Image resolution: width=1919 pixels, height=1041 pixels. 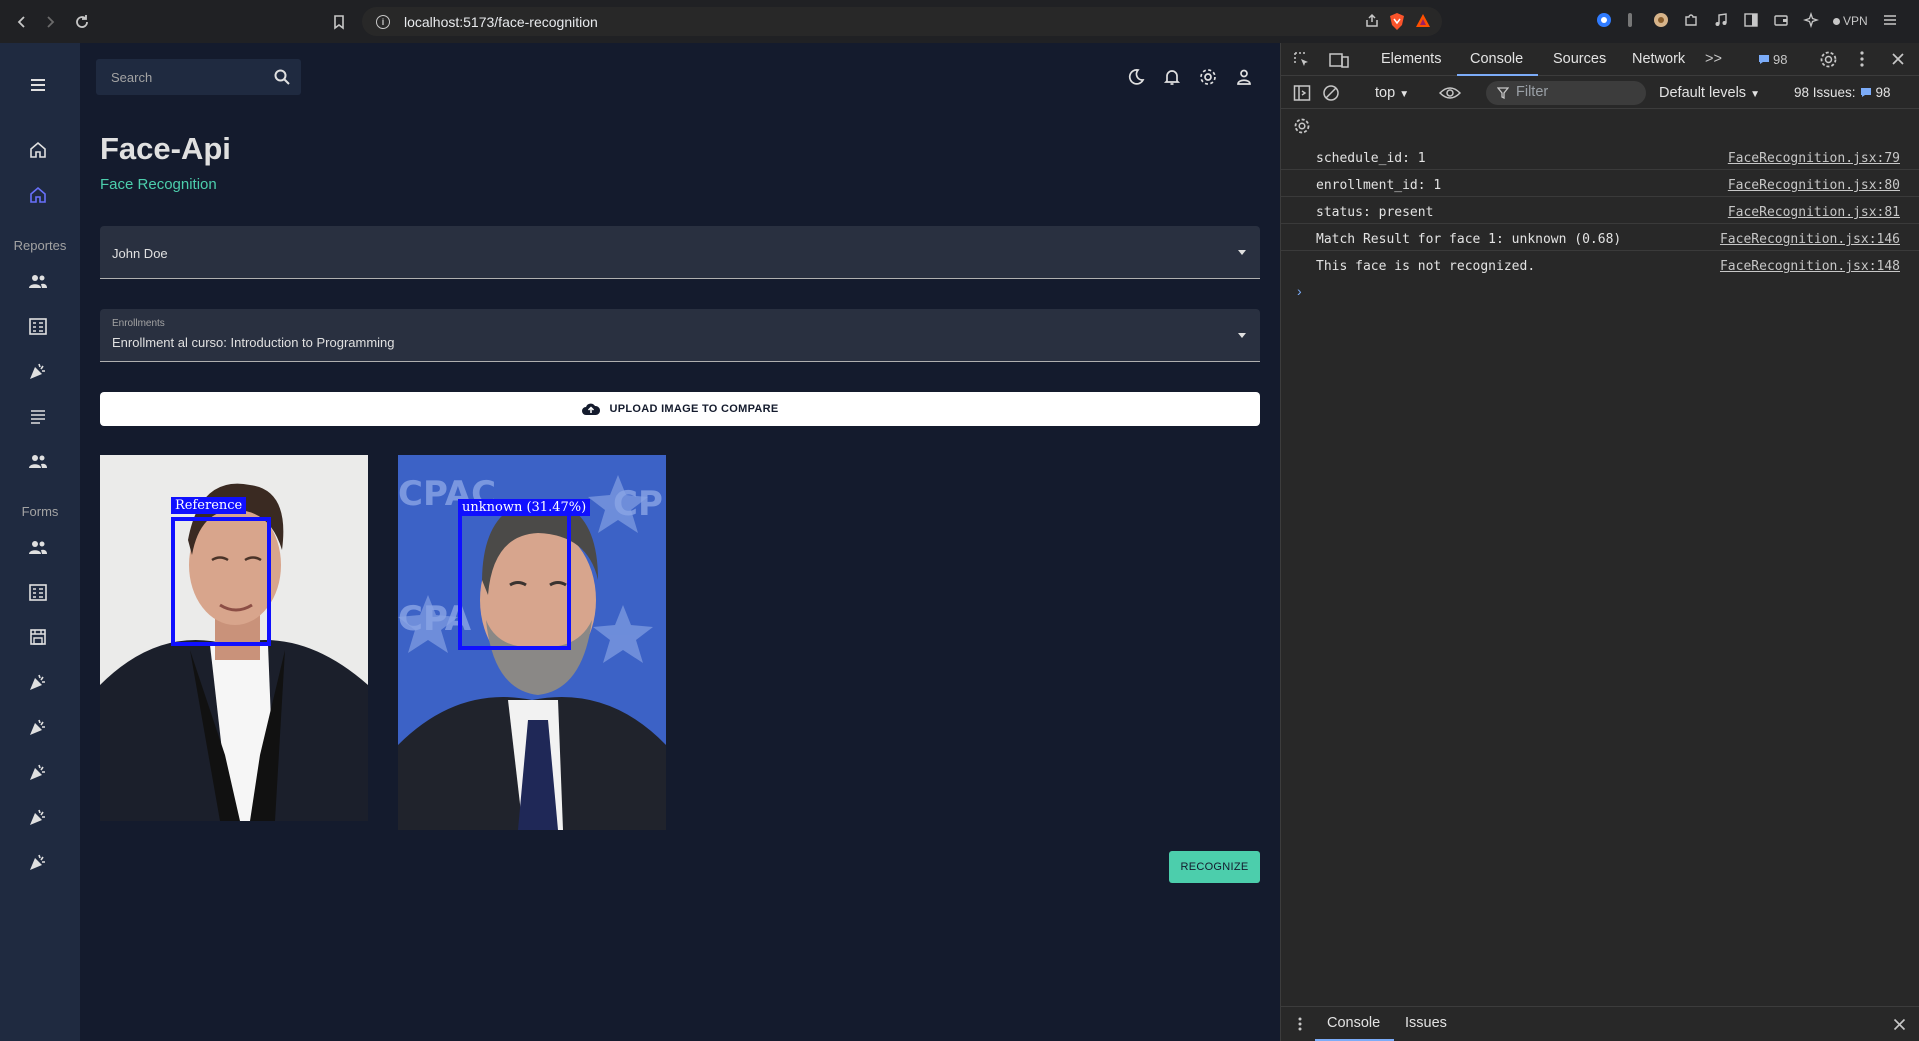 What do you see at coordinates (1392, 93) in the screenshot?
I see `context-selector: top ▼` at bounding box center [1392, 93].